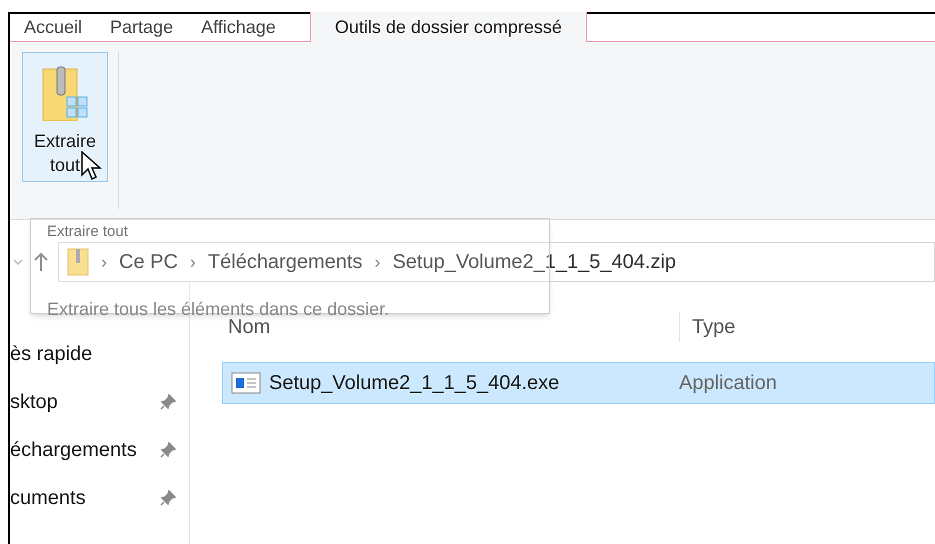  What do you see at coordinates (99, 354) in the screenshot?
I see `sidebar-item: ès rapide` at bounding box center [99, 354].